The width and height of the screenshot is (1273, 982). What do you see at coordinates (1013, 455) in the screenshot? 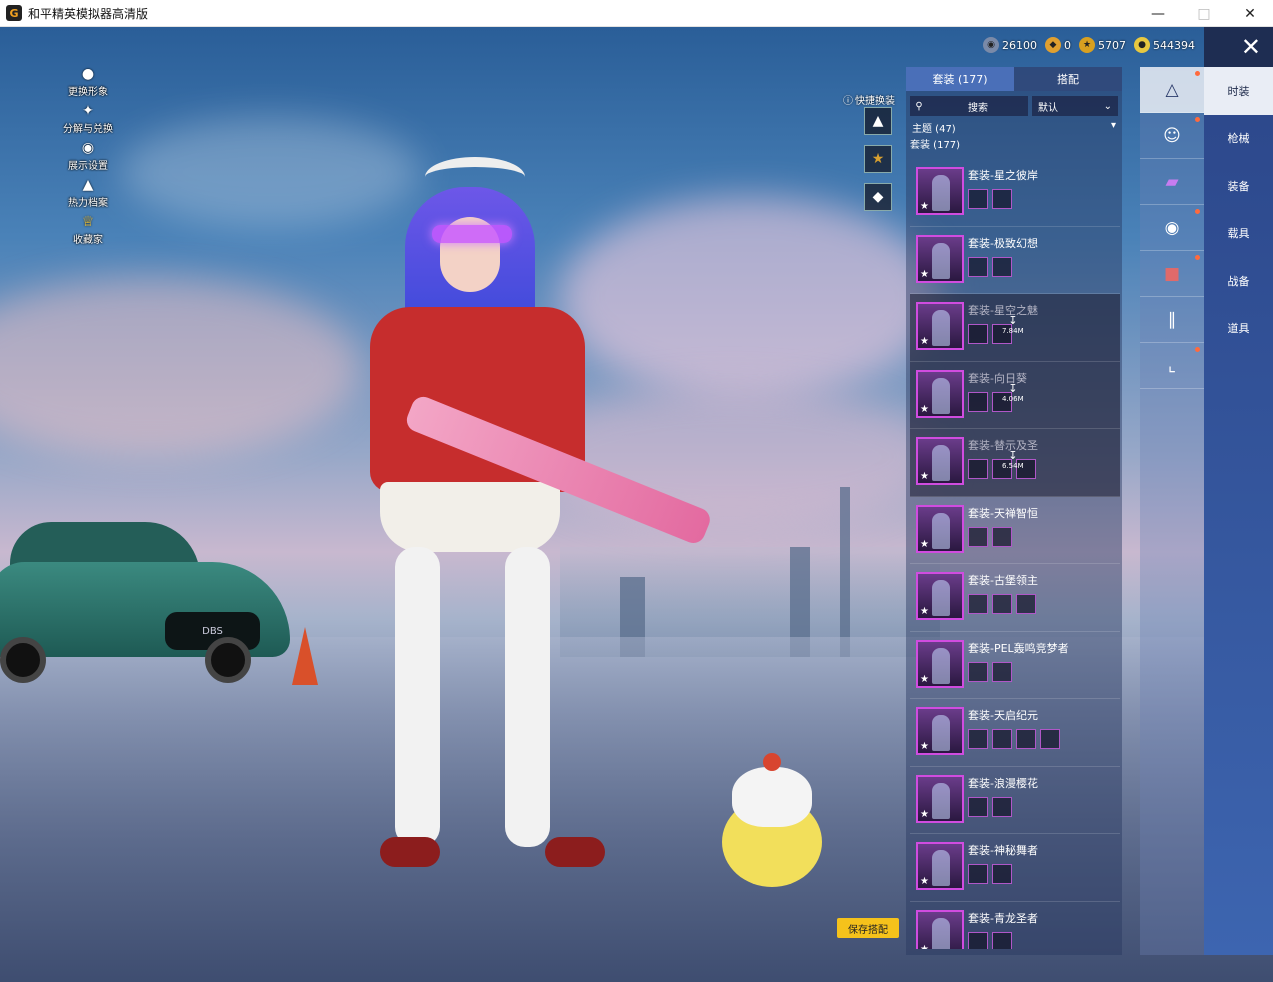
I see `download-icon: ↧` at bounding box center [1013, 455].